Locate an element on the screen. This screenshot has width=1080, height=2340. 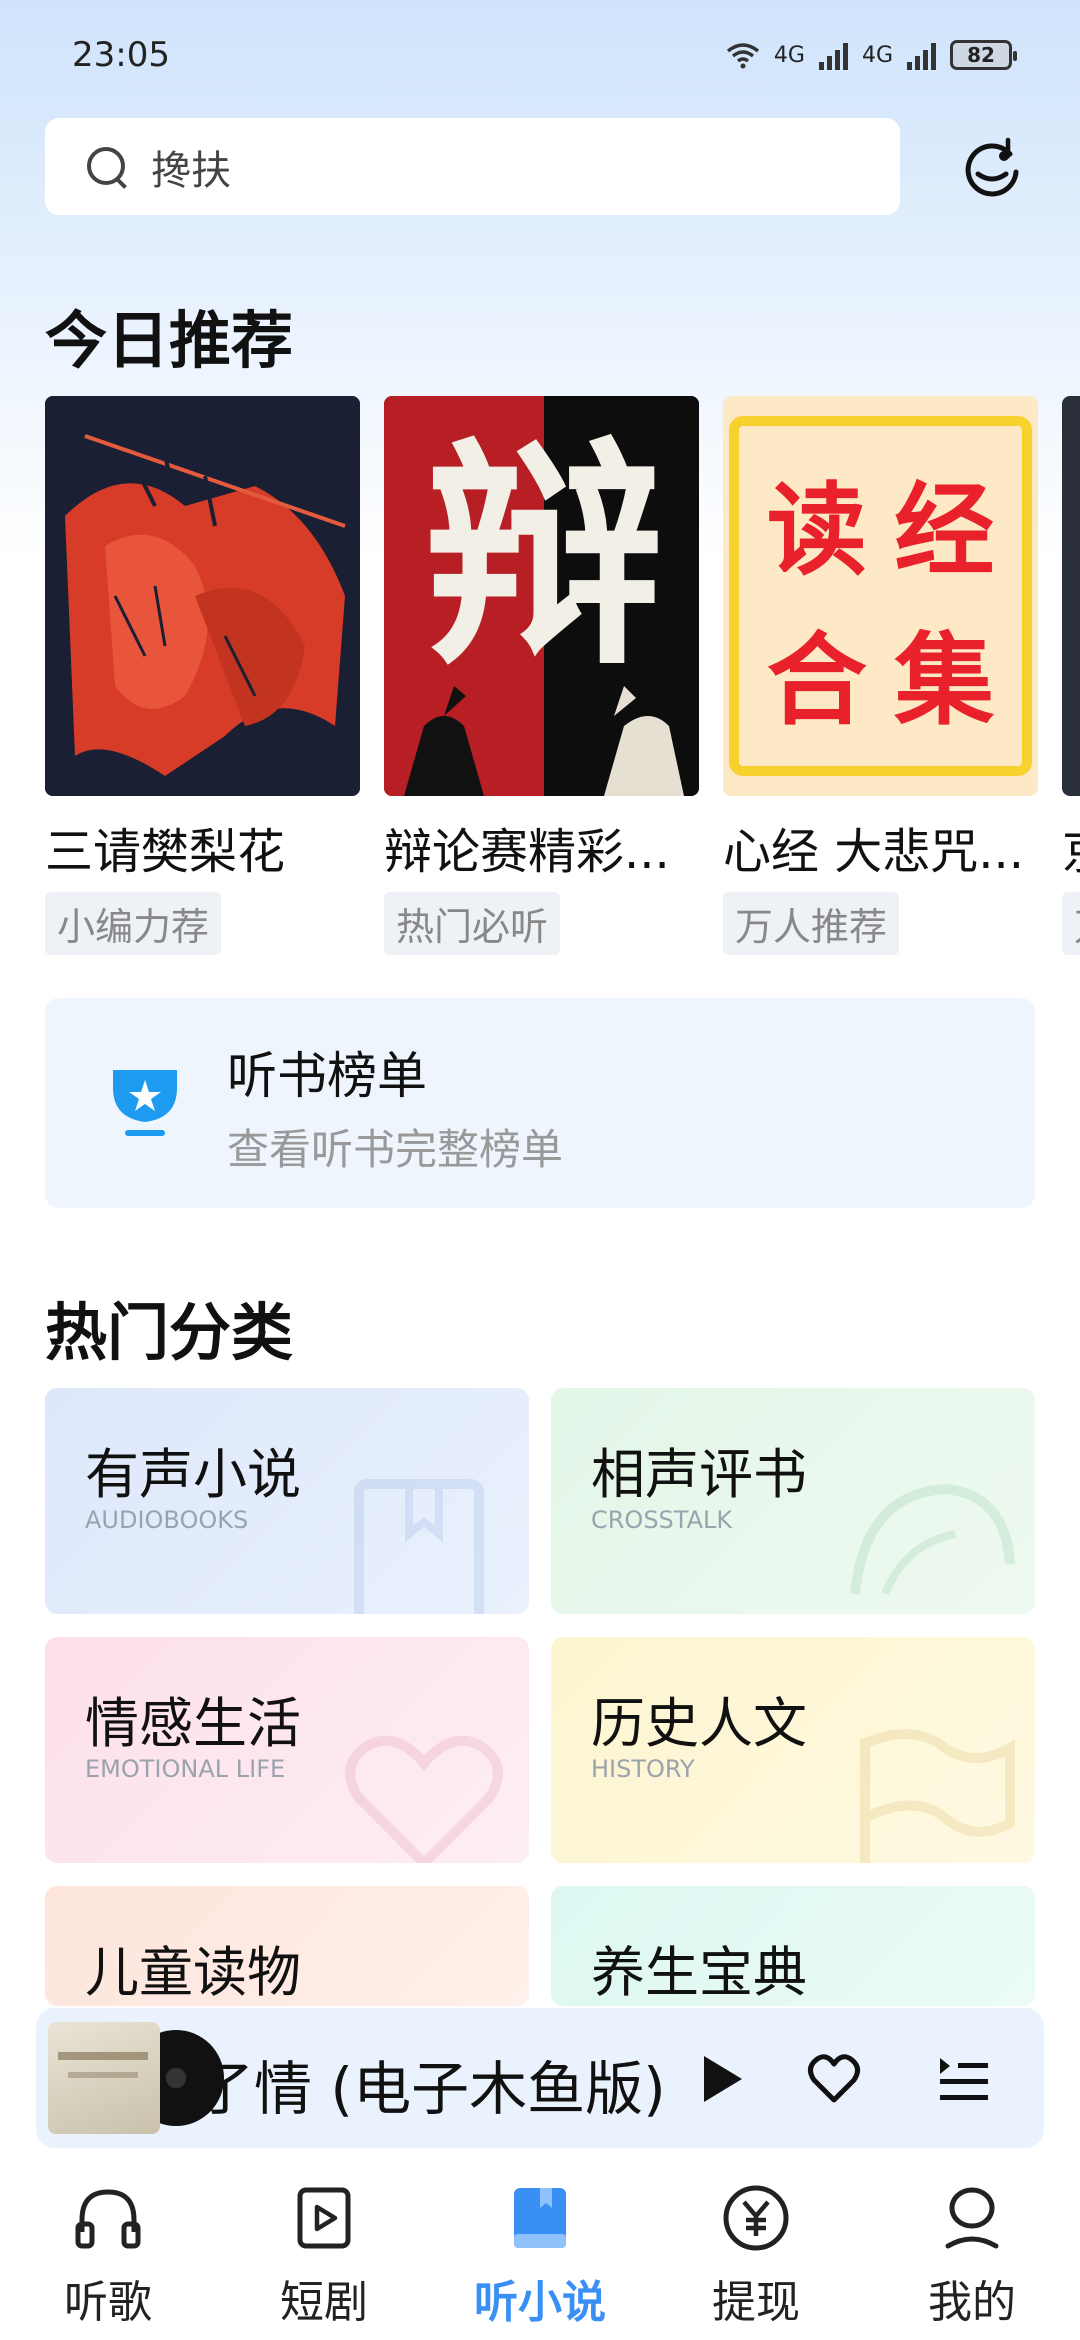
book-cover: 辩 is located at coordinates (541, 596).